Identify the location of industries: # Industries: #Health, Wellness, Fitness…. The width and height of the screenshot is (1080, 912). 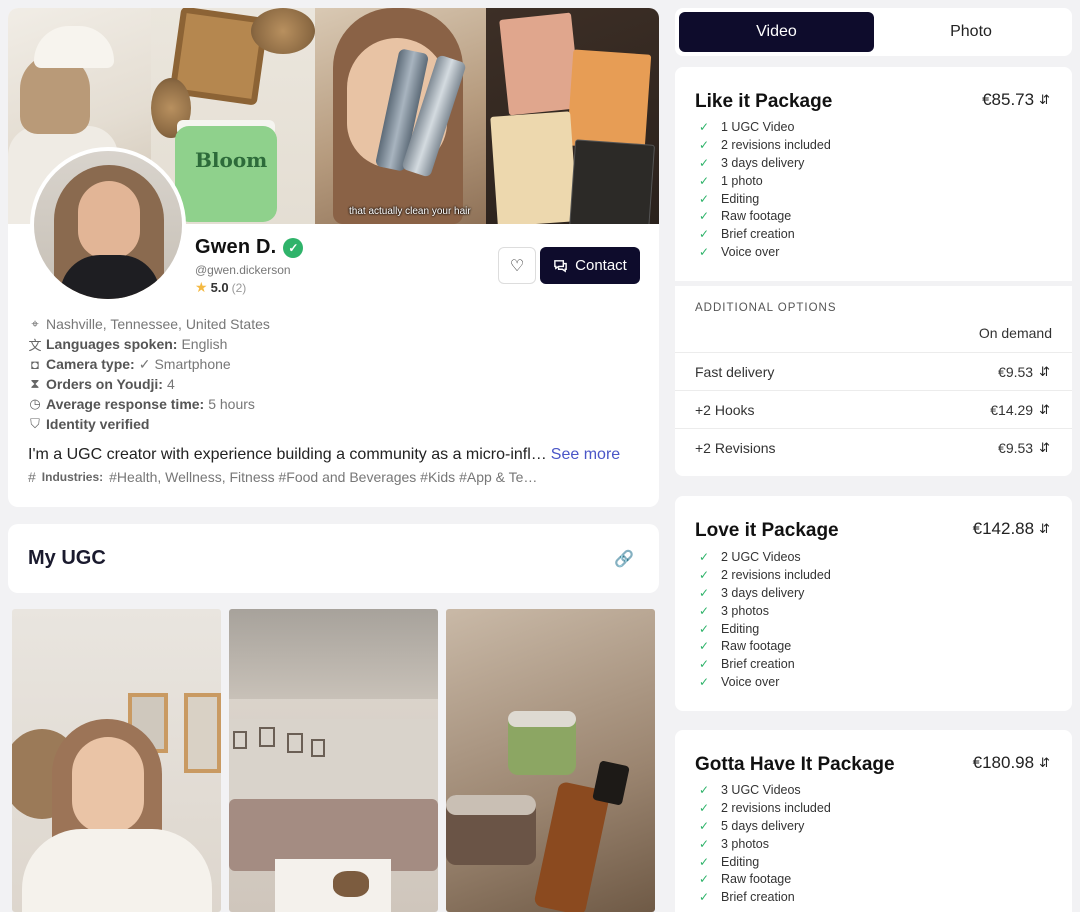
(282, 477).